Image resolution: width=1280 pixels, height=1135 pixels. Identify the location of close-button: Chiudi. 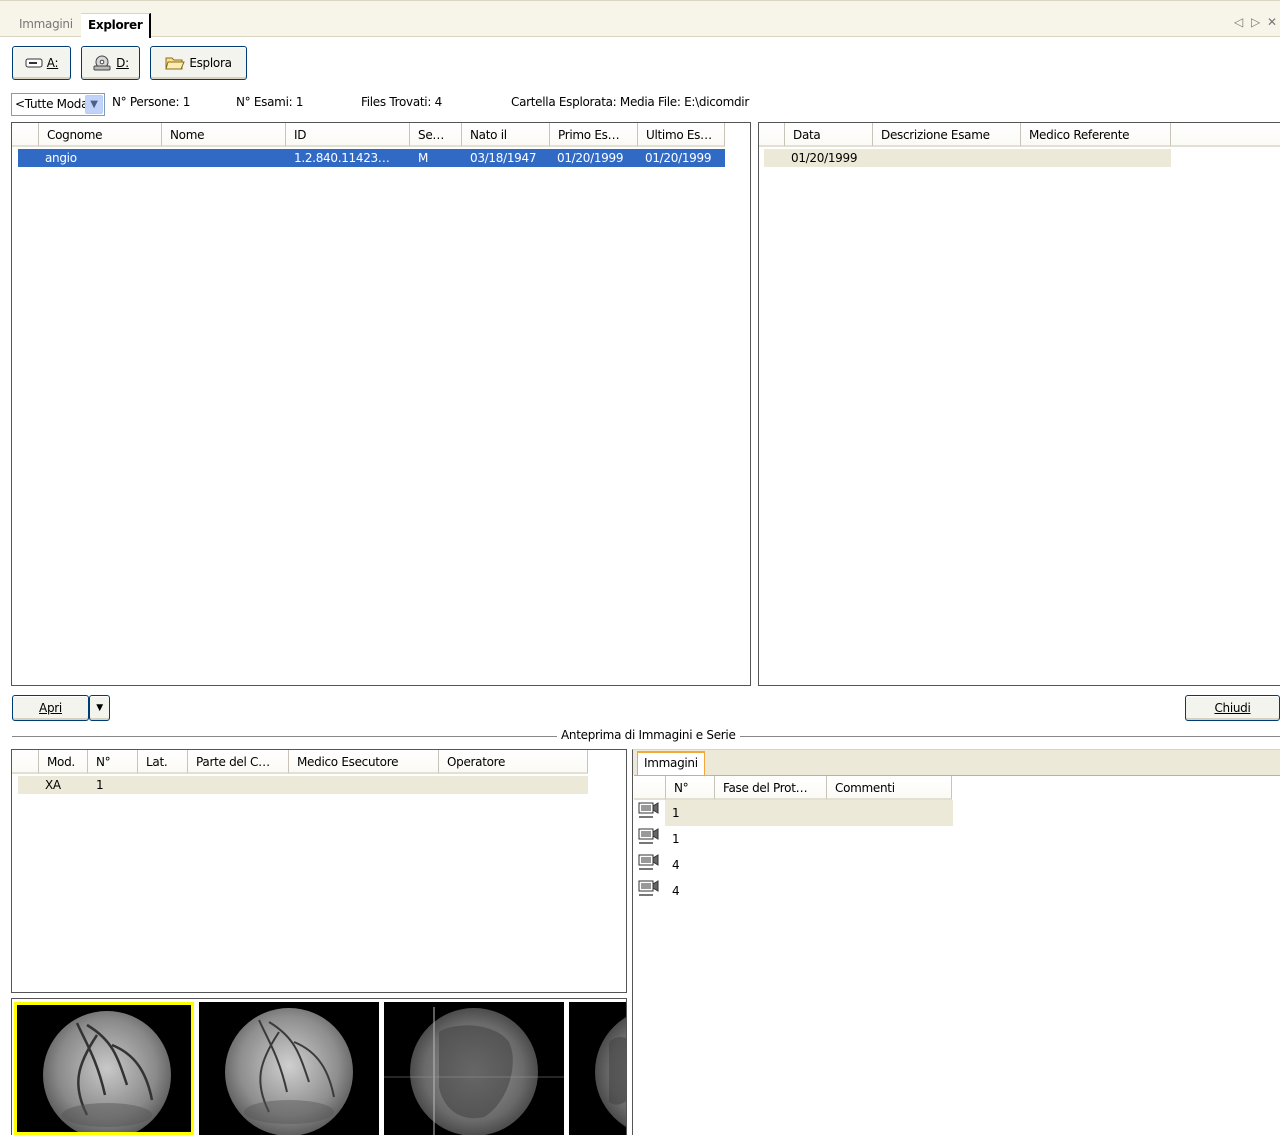
(1232, 708).